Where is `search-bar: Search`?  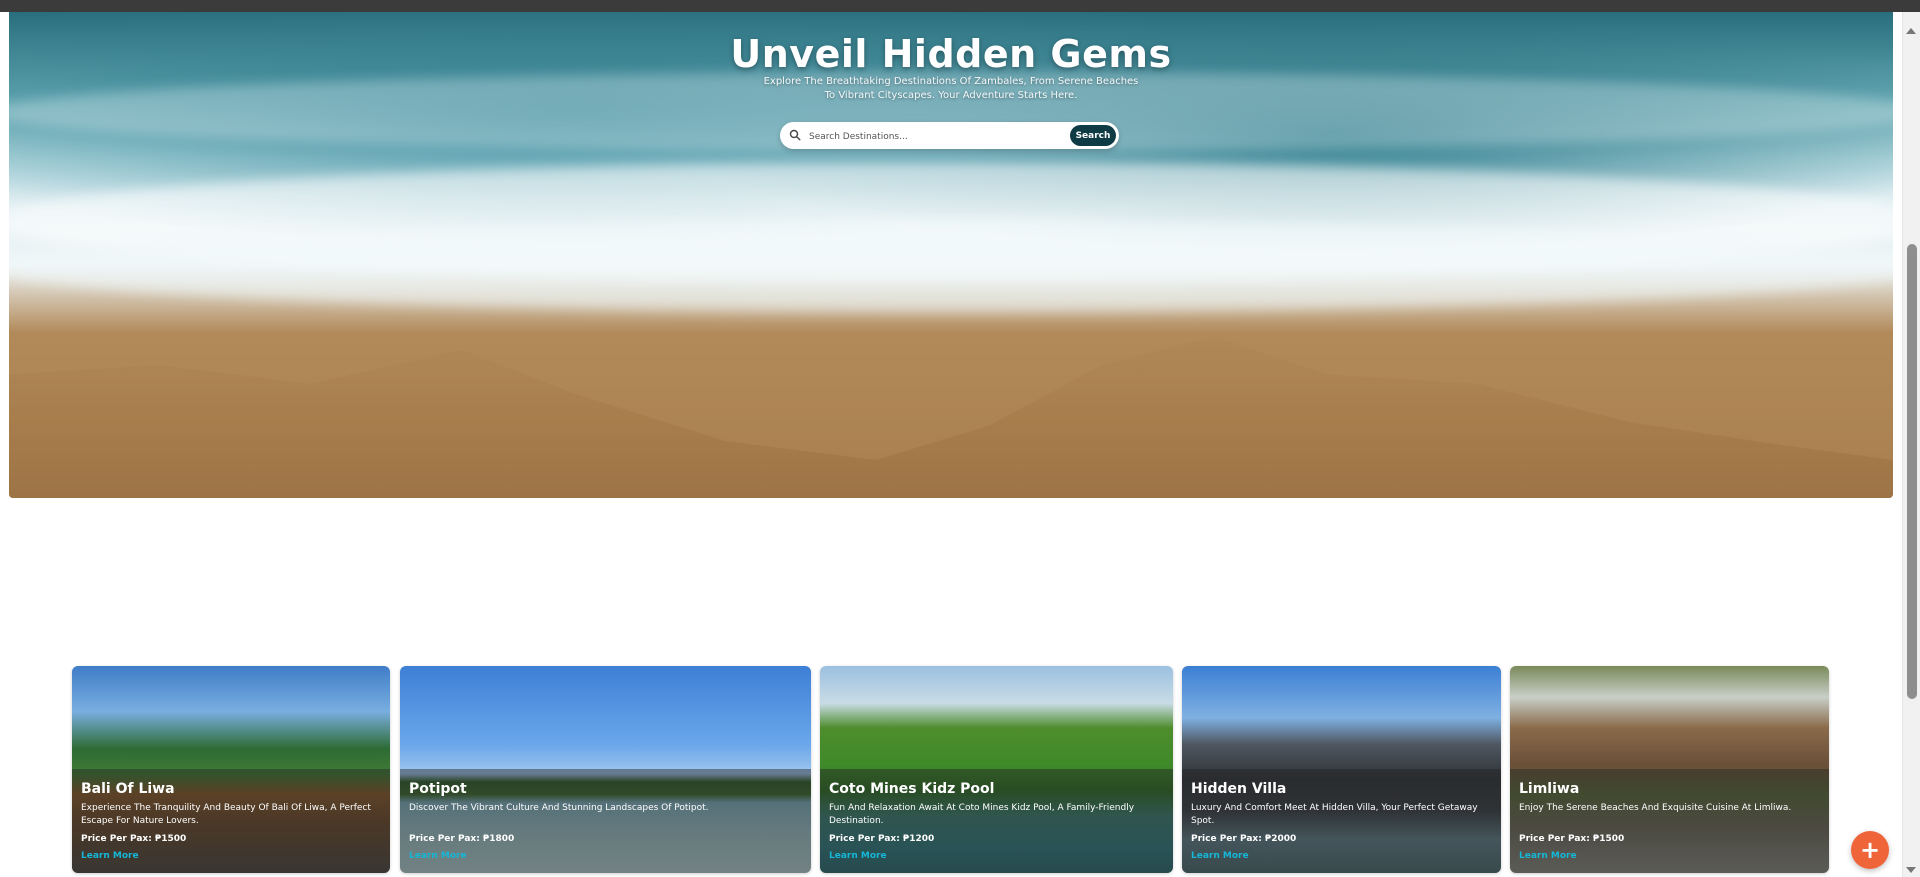 search-bar: Search is located at coordinates (949, 135).